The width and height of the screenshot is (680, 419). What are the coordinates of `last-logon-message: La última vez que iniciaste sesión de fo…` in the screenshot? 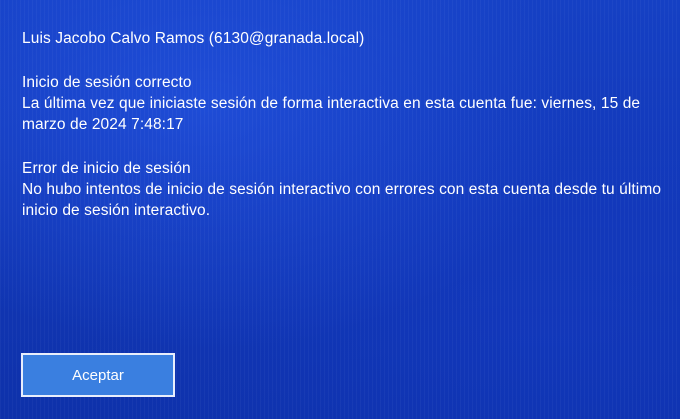 It's located at (331, 114).